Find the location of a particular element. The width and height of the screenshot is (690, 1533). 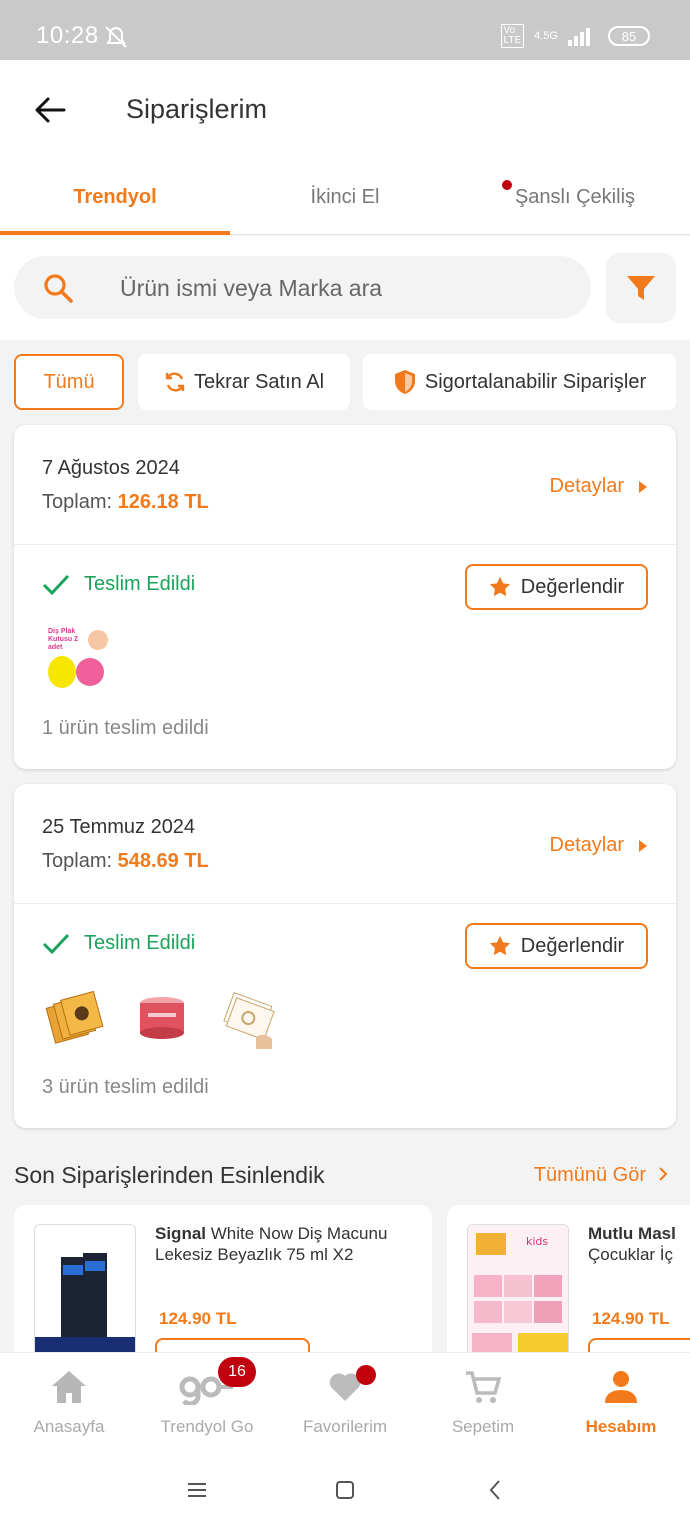

product-brand: Mutlu Masl is located at coordinates (632, 1233).